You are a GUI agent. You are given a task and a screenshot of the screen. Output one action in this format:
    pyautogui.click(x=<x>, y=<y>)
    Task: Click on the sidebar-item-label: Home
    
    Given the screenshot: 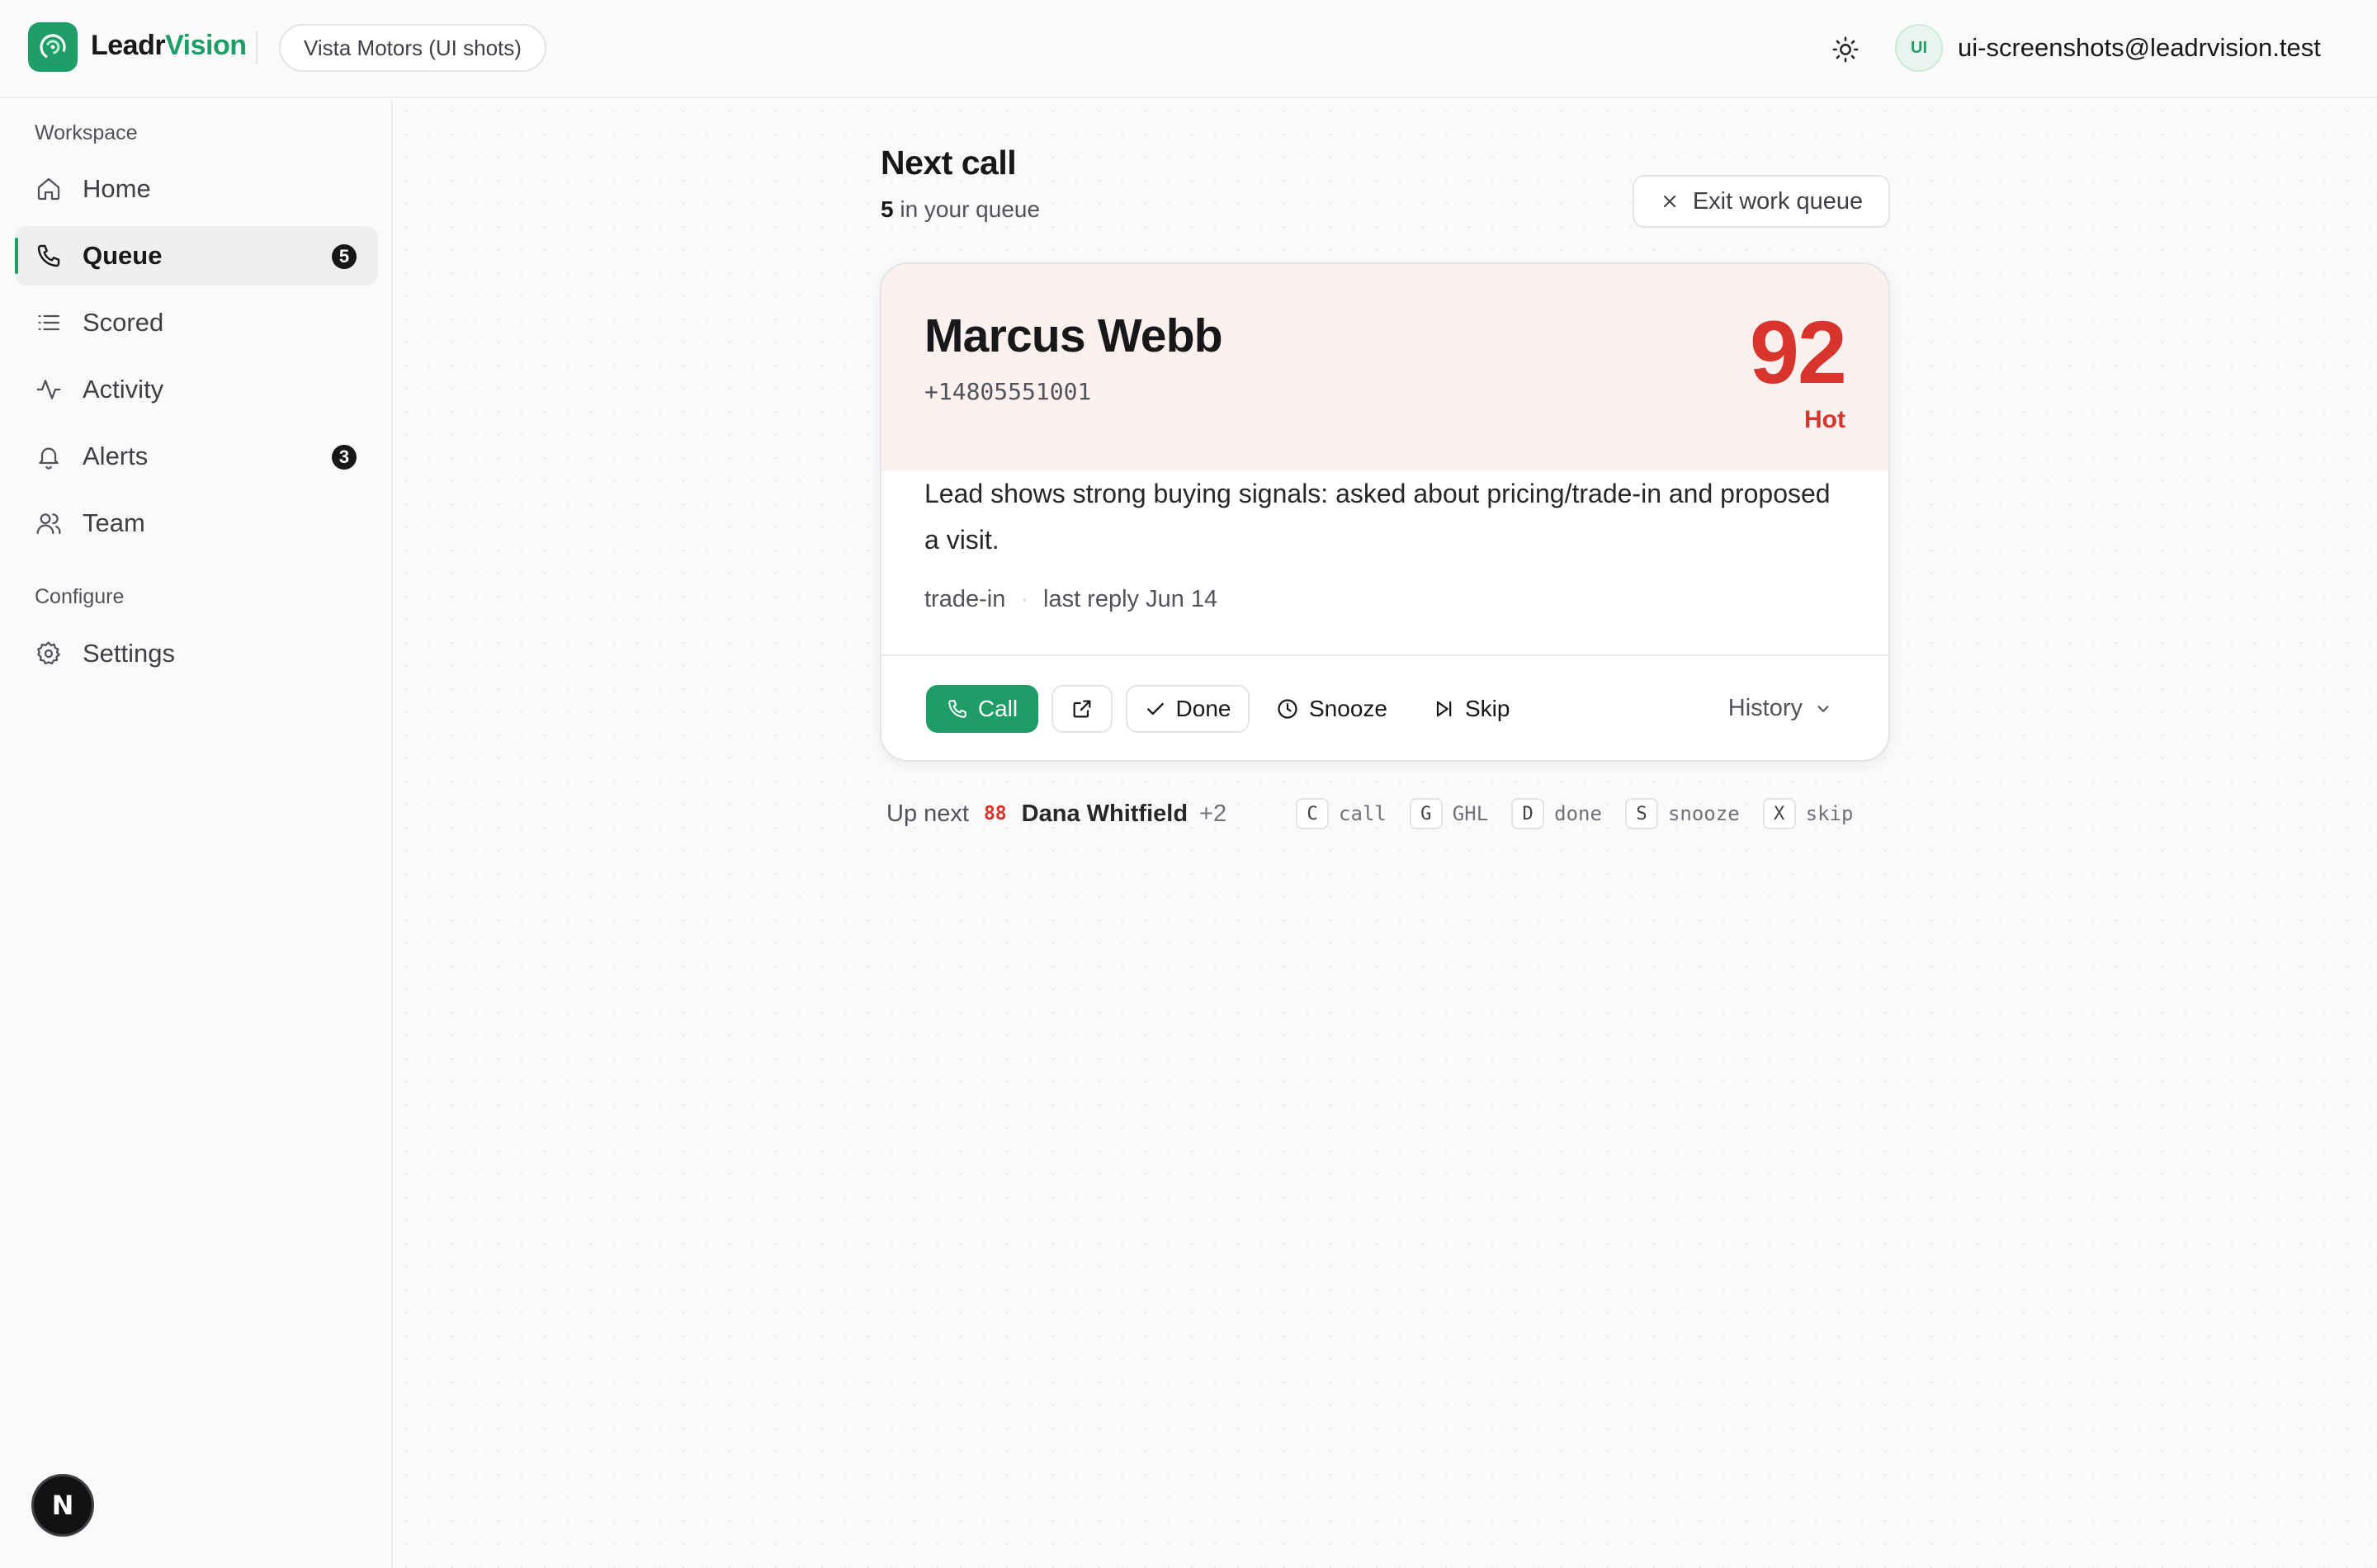 What is the action you would take?
    pyautogui.click(x=117, y=188)
    